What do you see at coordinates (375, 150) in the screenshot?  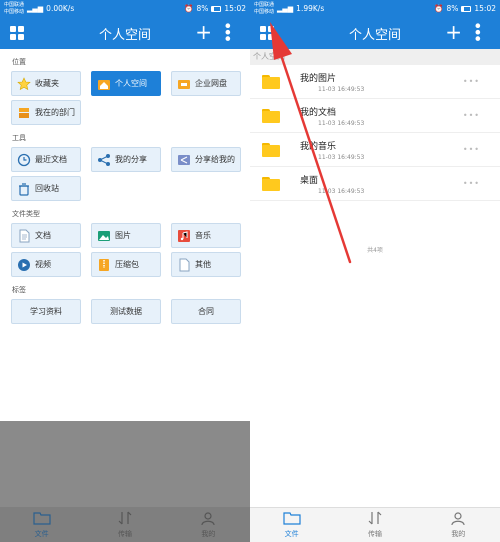 I see `file-row: 我的音乐 11-03 16:49:53 •••` at bounding box center [375, 150].